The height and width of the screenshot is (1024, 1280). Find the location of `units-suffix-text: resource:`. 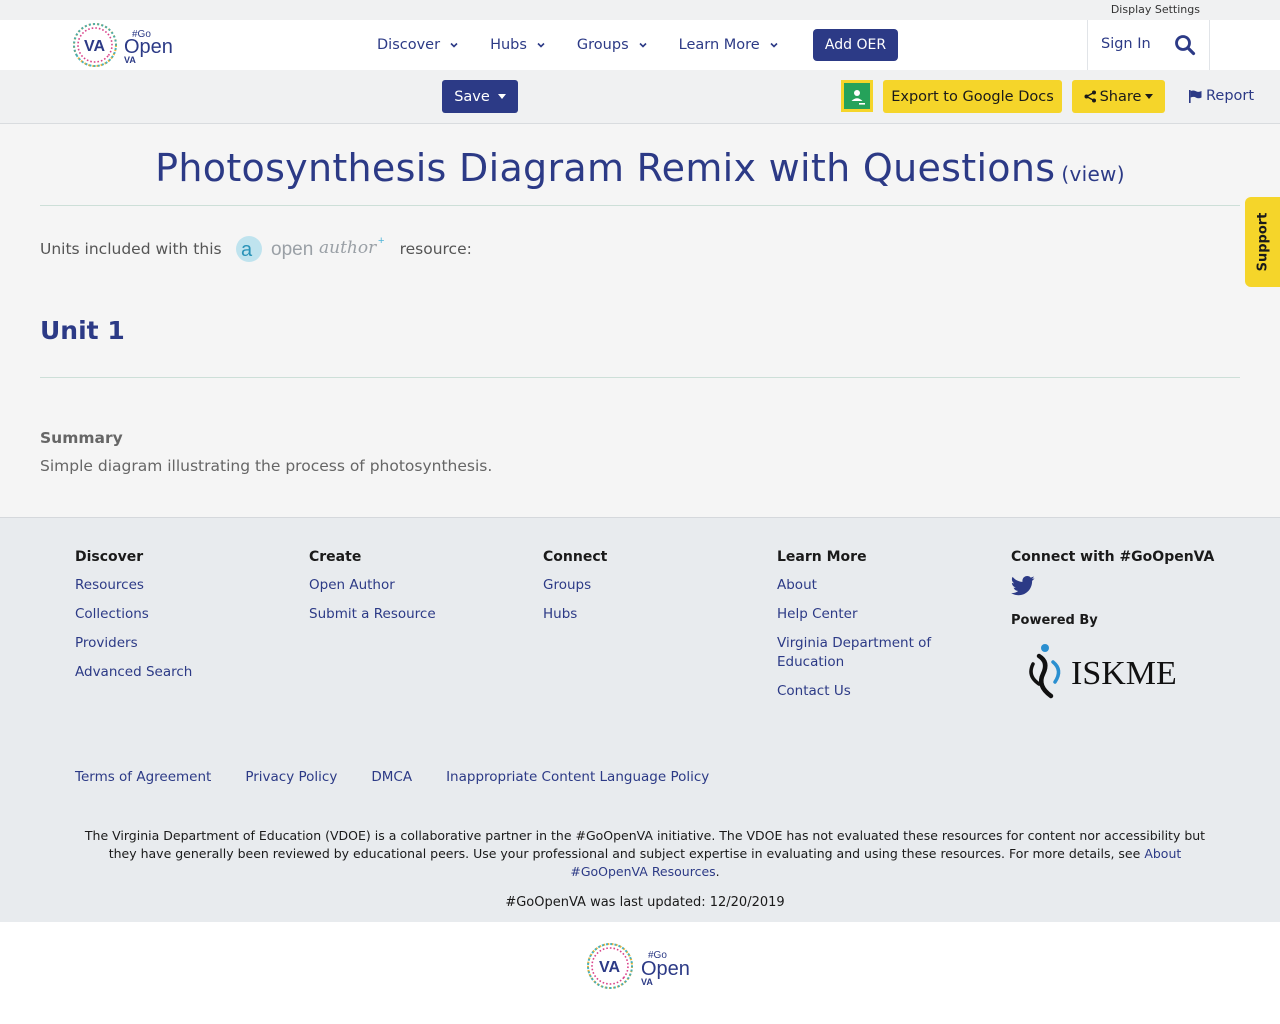

units-suffix-text: resource: is located at coordinates (435, 249).